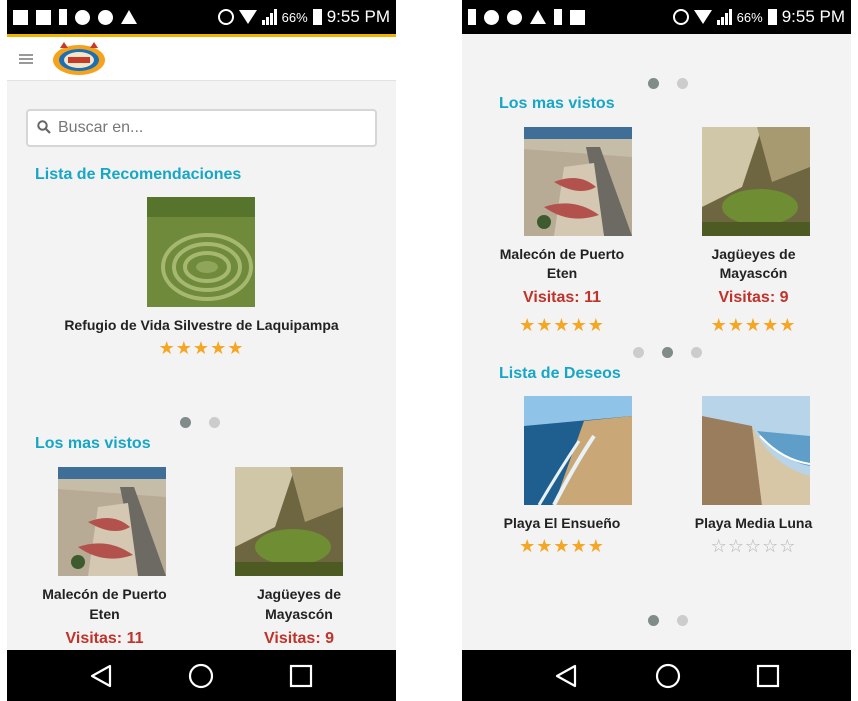 Image resolution: width=858 pixels, height=701 pixels. I want to click on search-input, so click(208, 128).